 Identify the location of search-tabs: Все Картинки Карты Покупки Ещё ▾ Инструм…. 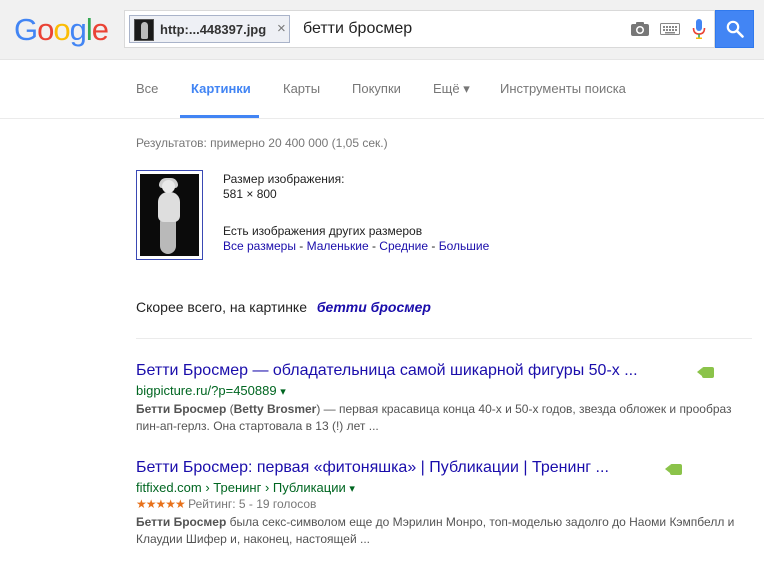
(382, 89).